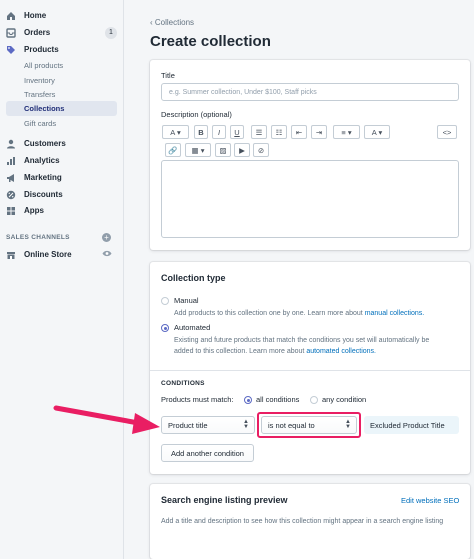 The width and height of the screenshot is (474, 559). I want to click on conditions-heading: CONDITIONS, so click(183, 383).